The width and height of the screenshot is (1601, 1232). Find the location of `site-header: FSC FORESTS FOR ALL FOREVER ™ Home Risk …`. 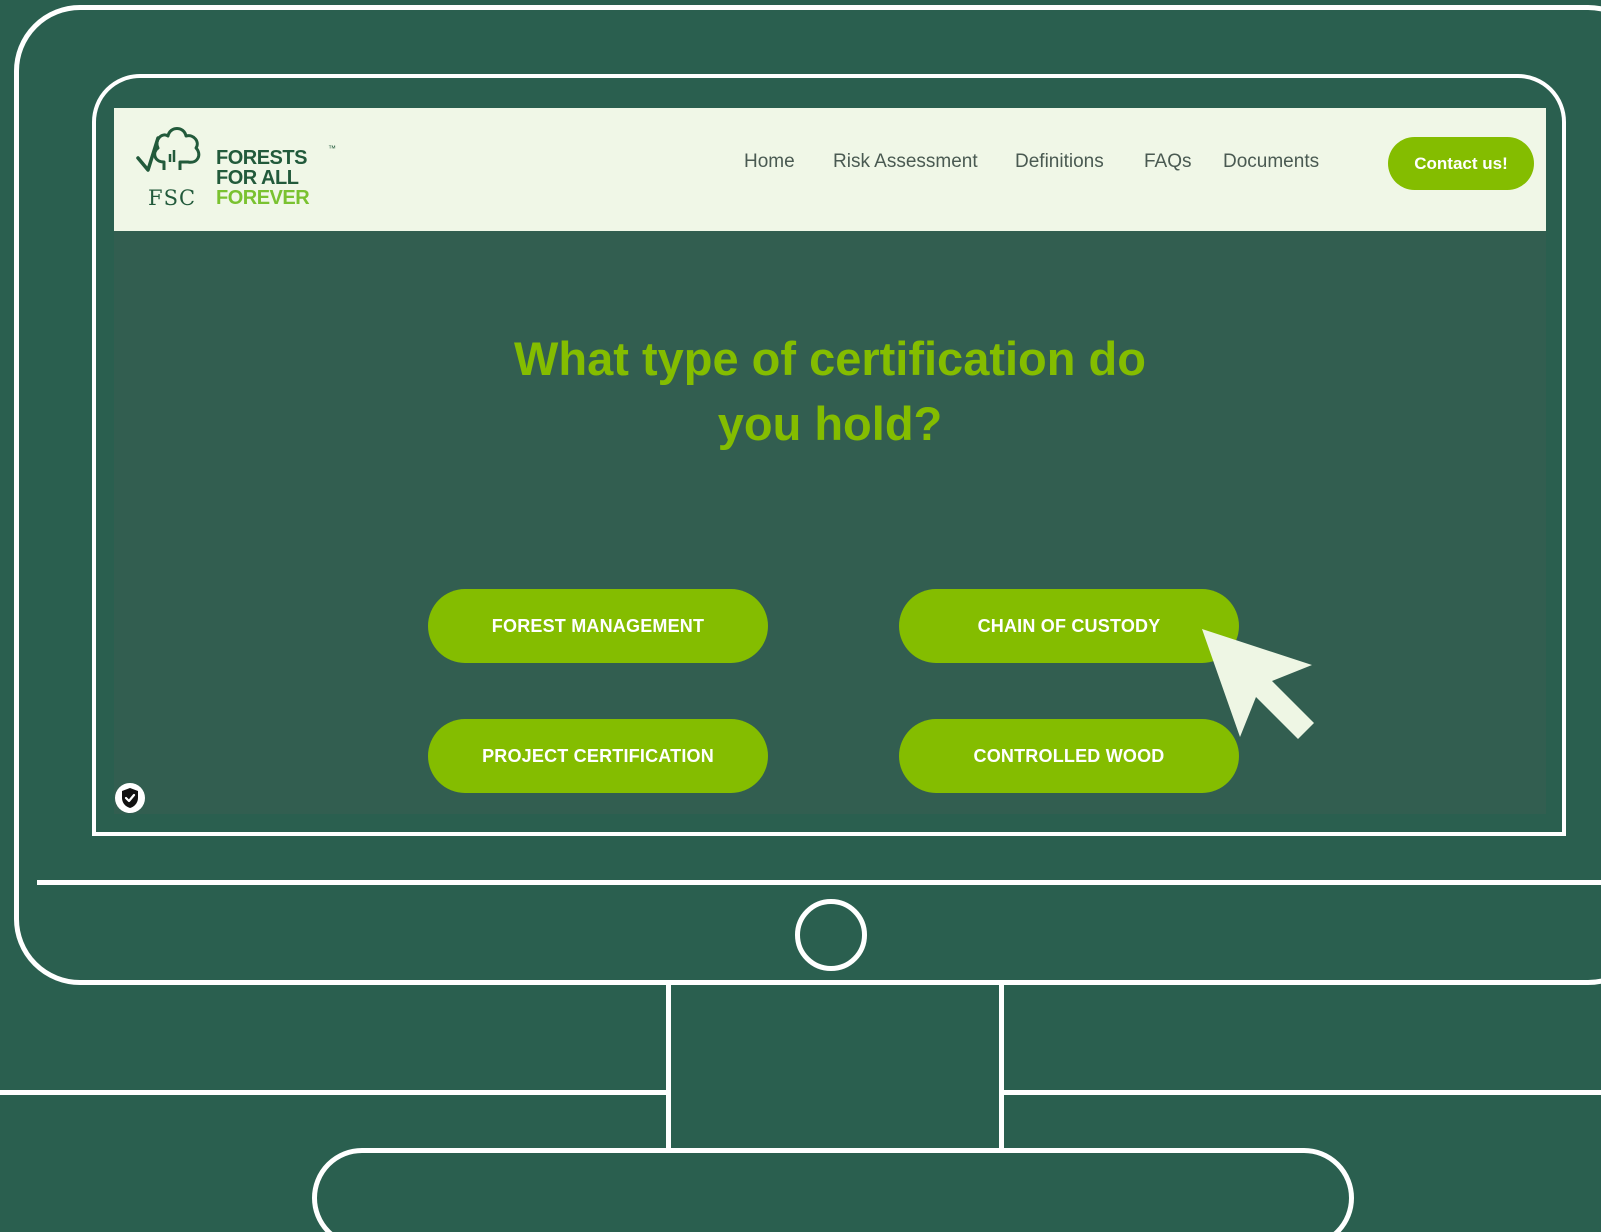

site-header: FSC FORESTS FOR ALL FOREVER ™ Home Risk … is located at coordinates (830, 169).